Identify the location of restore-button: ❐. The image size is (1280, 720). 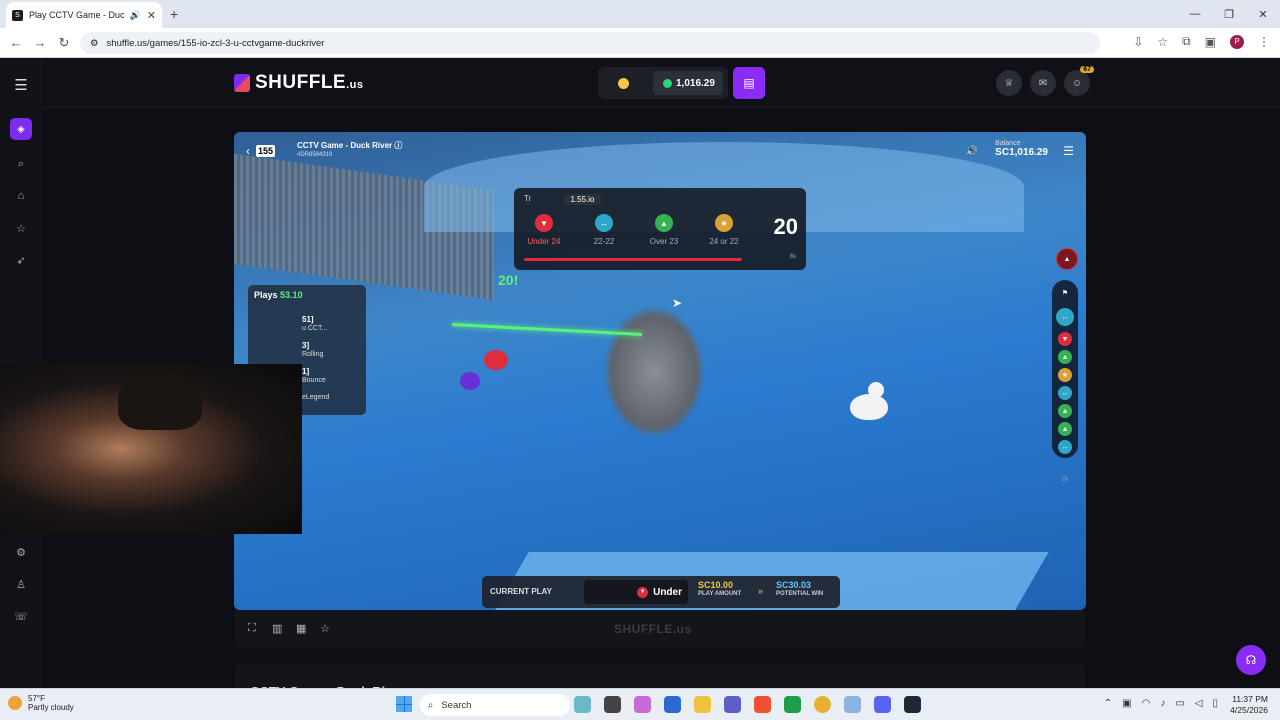
(1229, 14).